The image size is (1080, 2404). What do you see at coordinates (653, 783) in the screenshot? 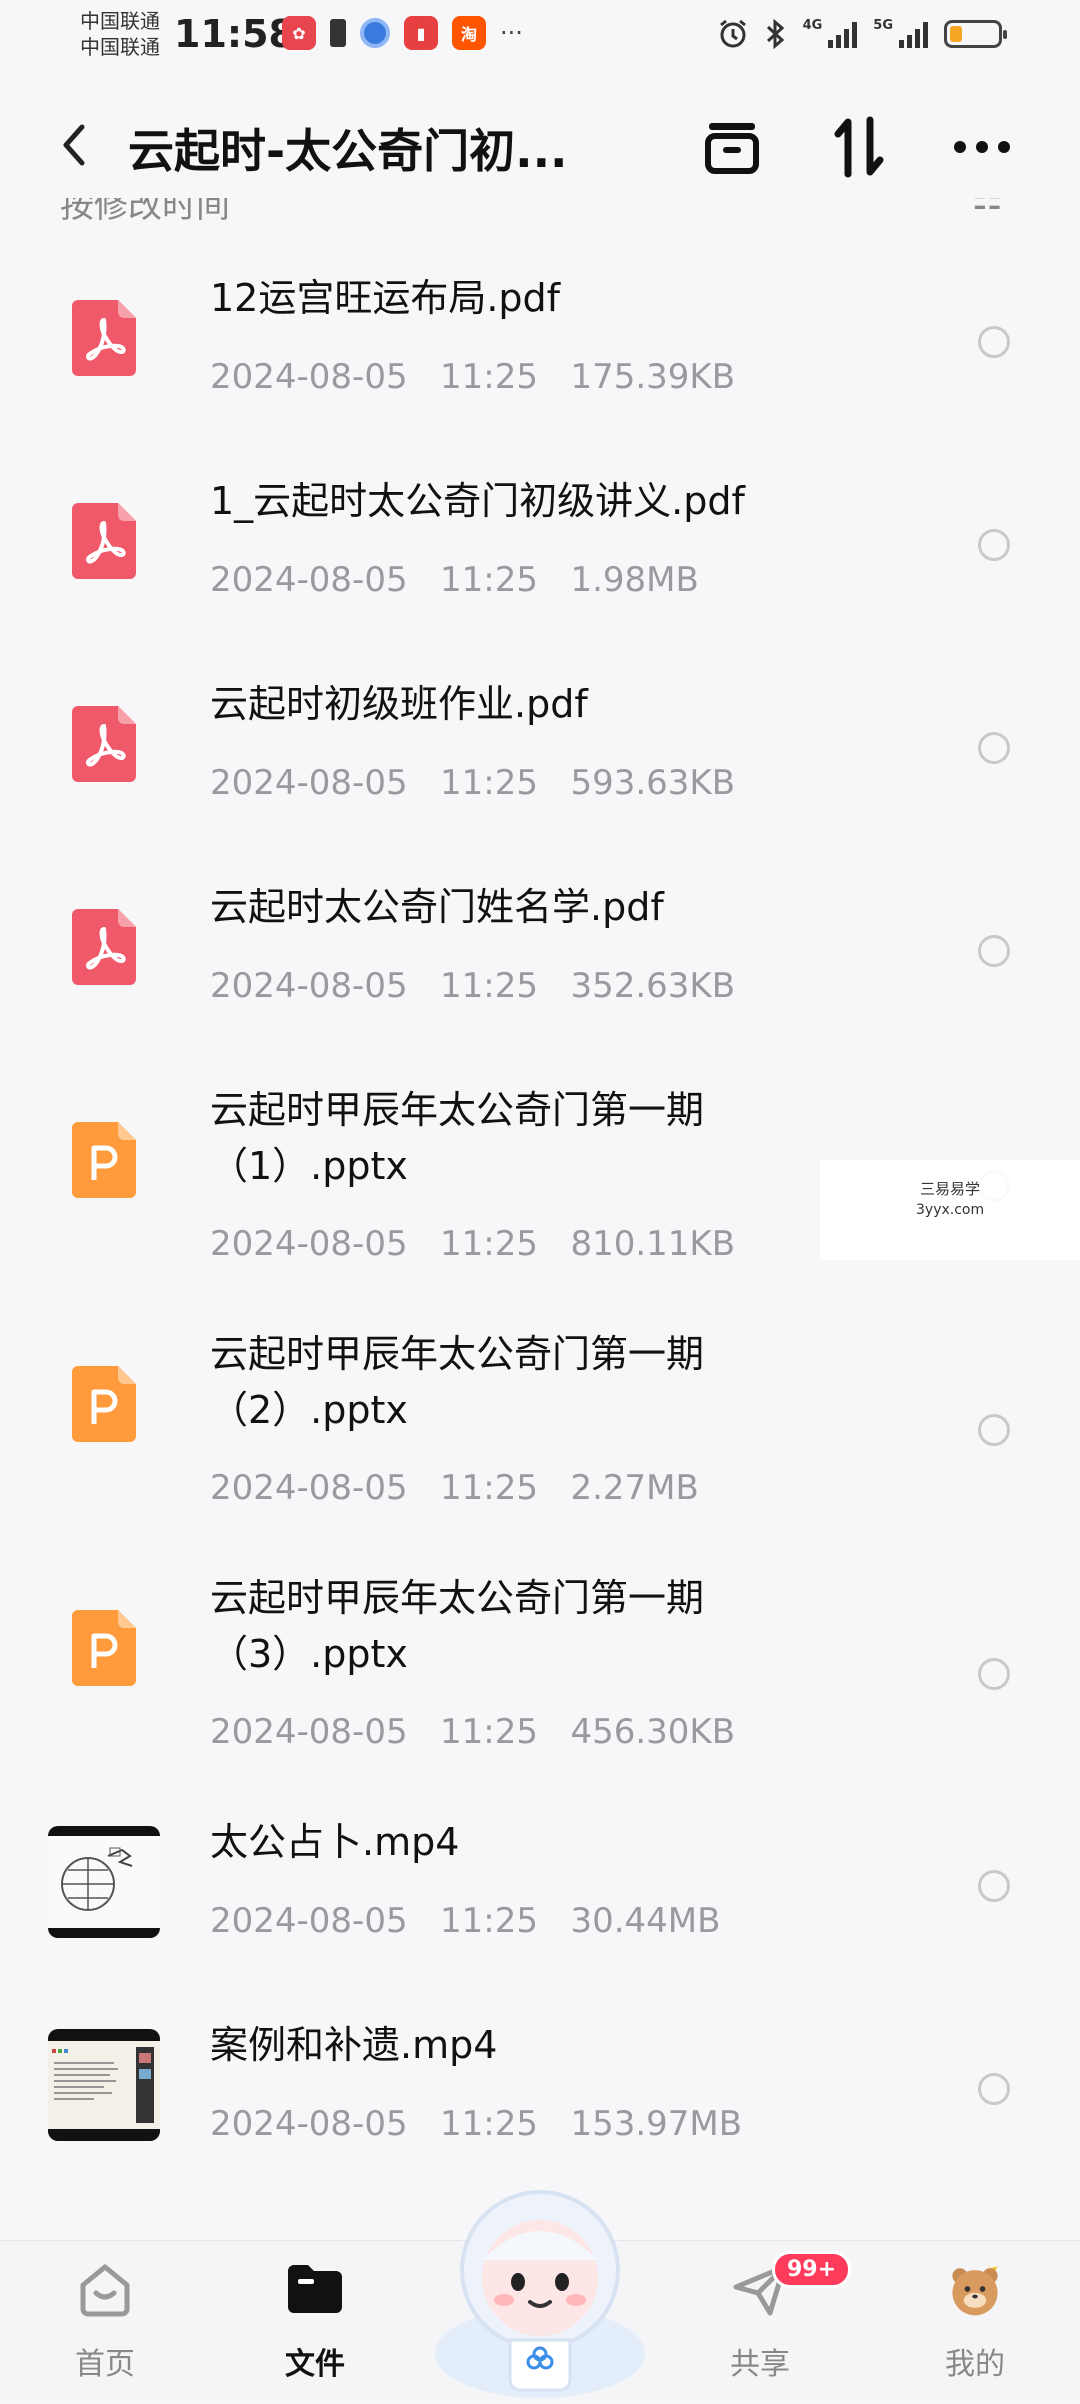
I see `file-size: 593.63KB` at bounding box center [653, 783].